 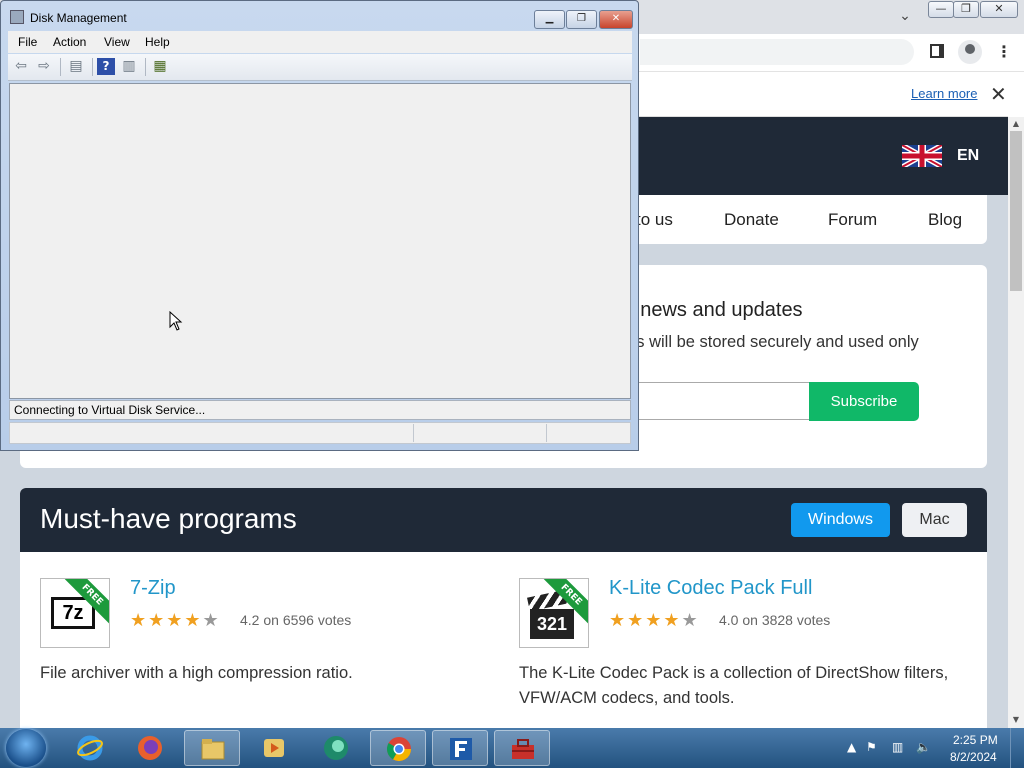 I want to click on taskbar-file-explorer, so click(x=212, y=748).